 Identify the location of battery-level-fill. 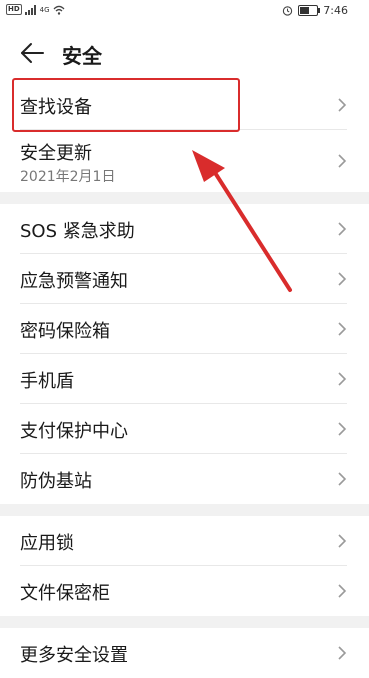
(305, 10).